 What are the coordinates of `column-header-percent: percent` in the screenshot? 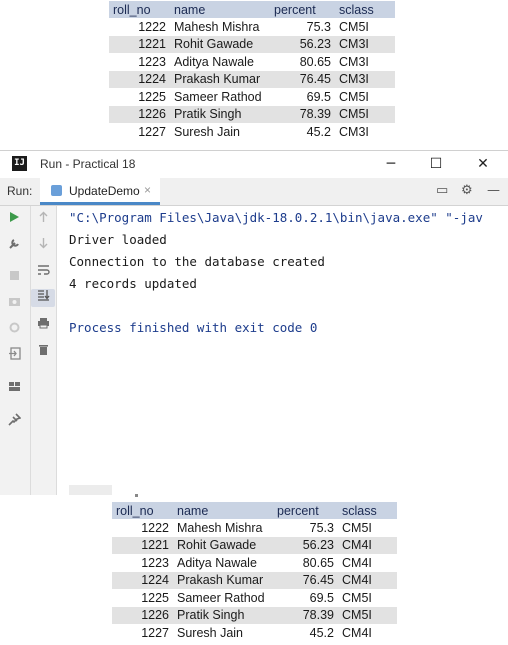 It's located at (302, 9).